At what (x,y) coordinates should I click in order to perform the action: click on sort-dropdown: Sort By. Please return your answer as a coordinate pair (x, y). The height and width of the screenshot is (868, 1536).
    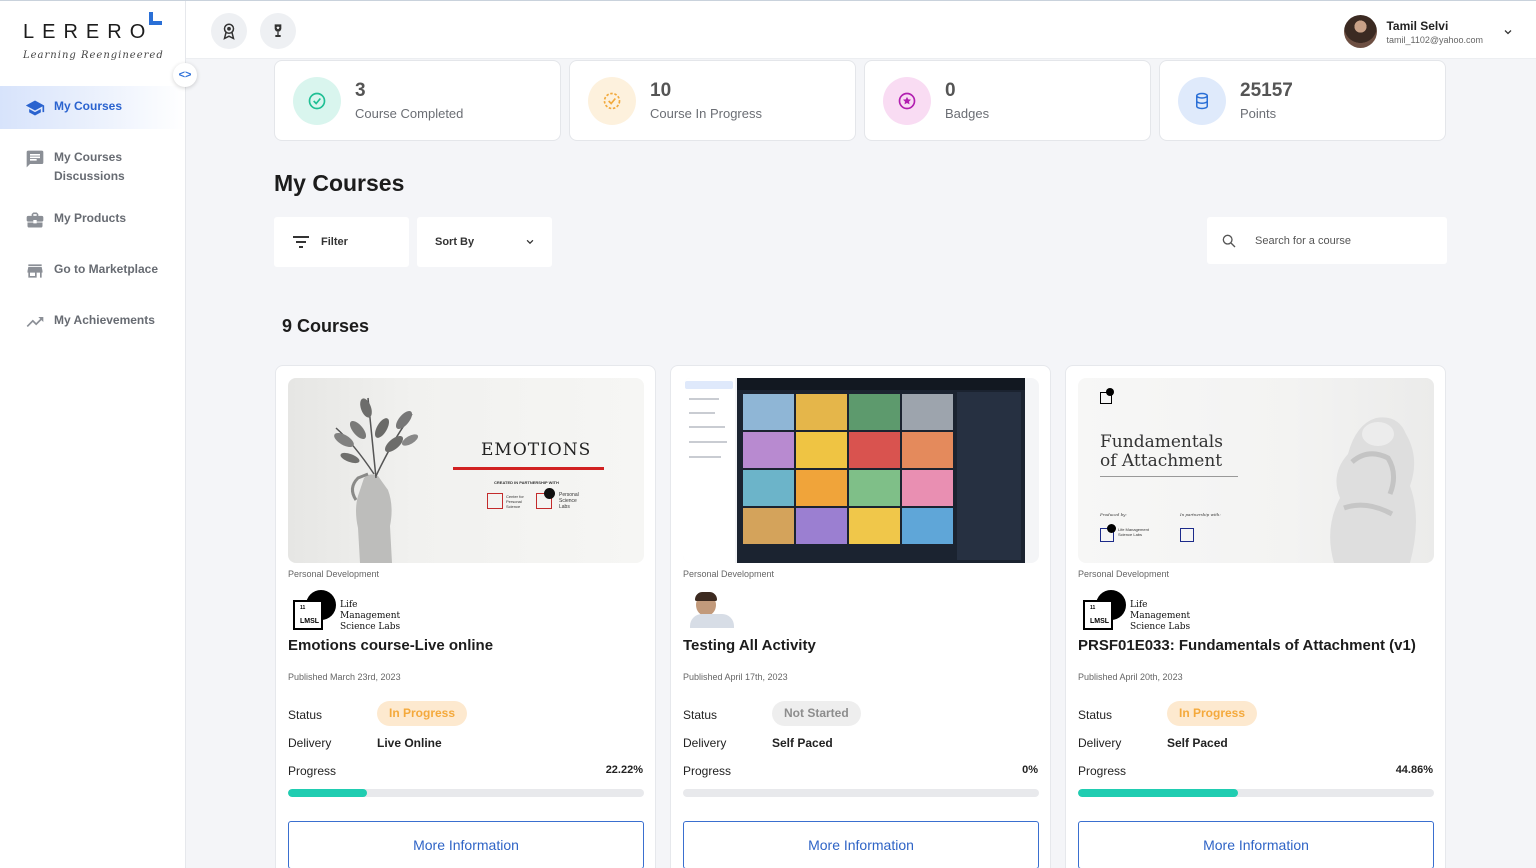
    Looking at the image, I should click on (484, 242).